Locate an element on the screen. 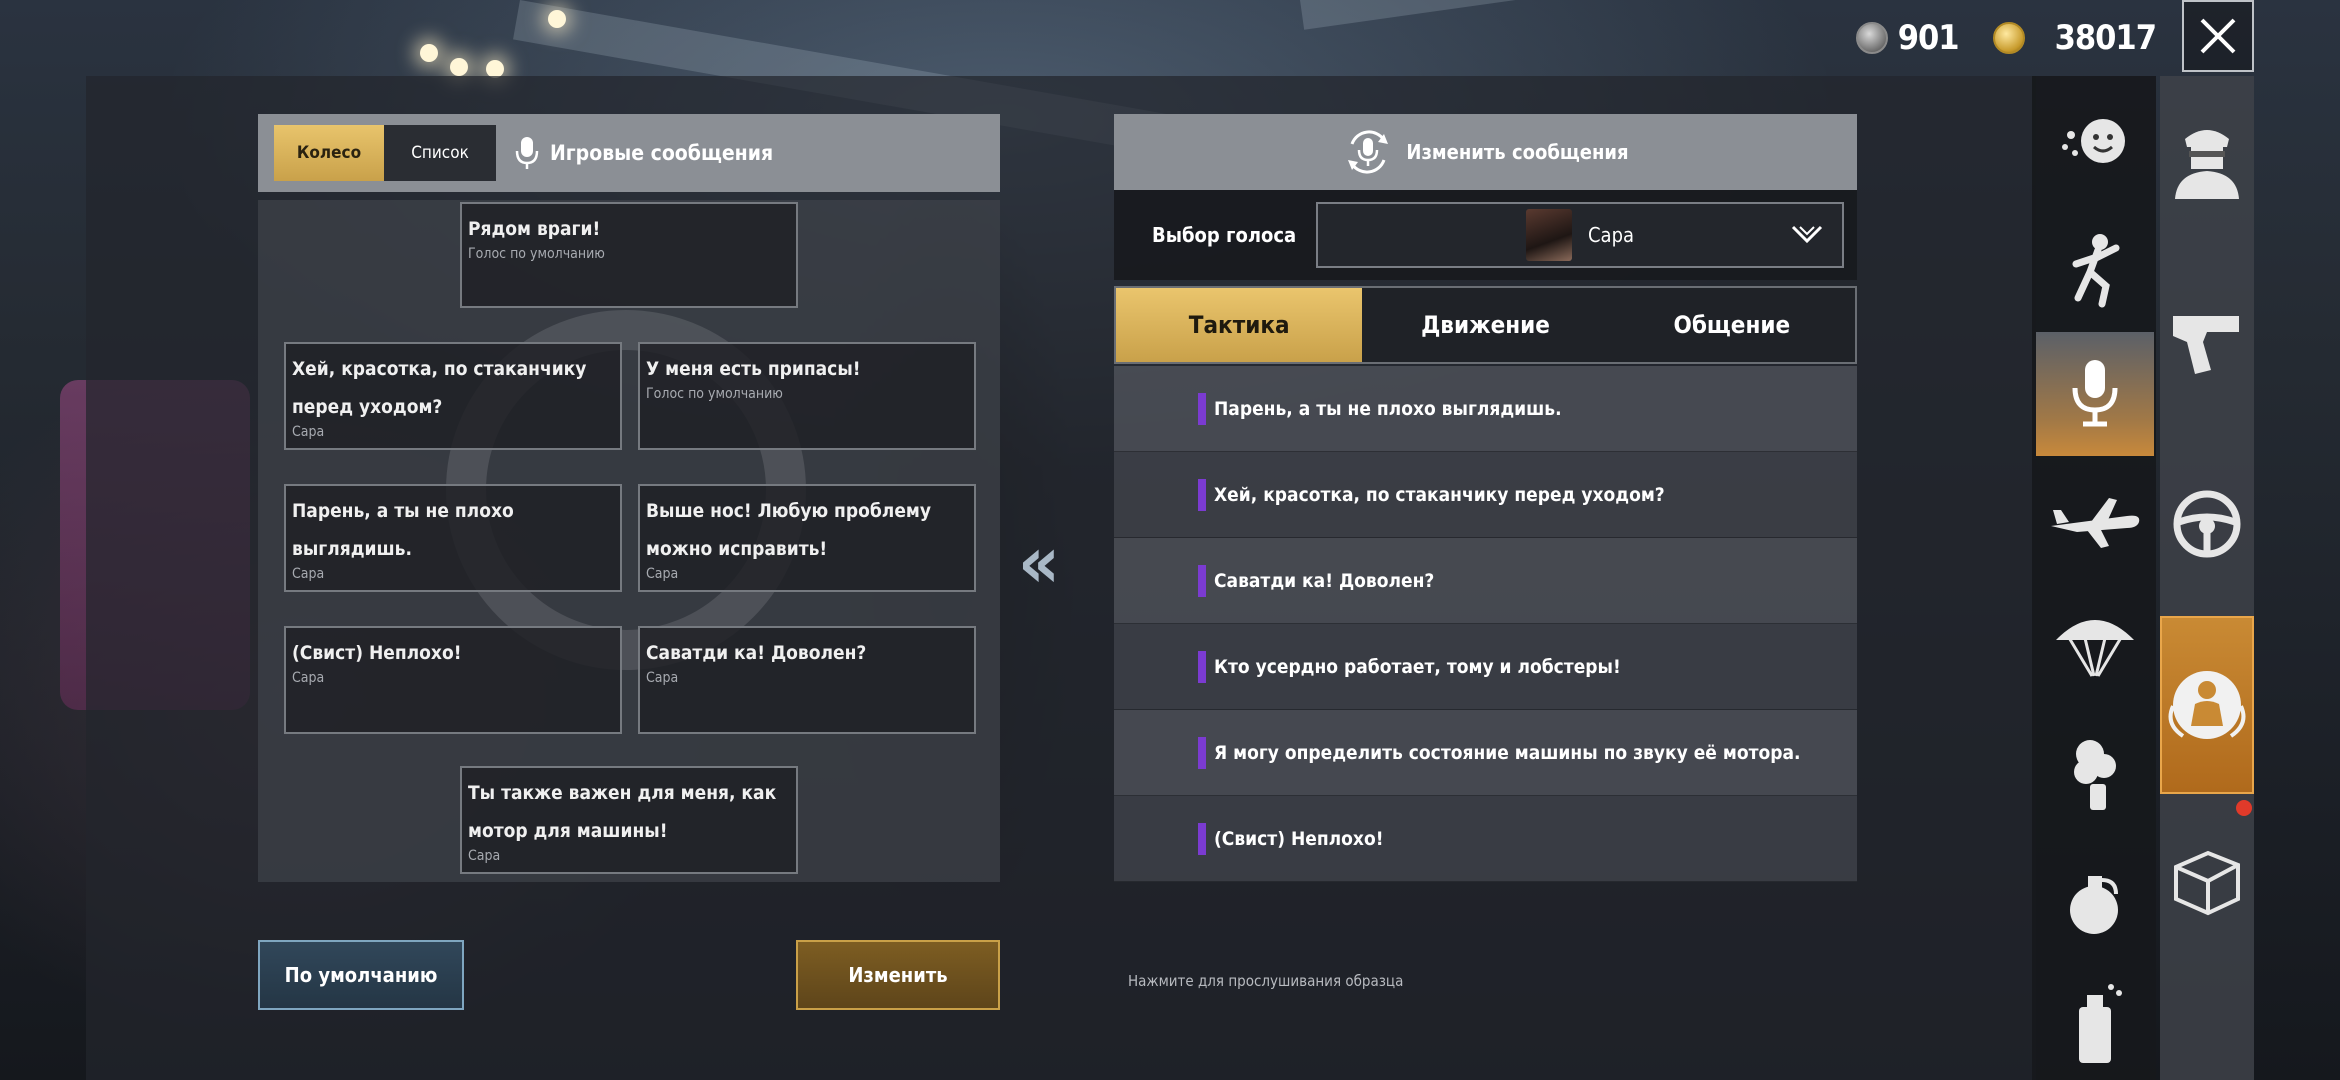 The height and width of the screenshot is (1080, 2340). slot-message: (Свист) Неплохо! is located at coordinates (377, 653).